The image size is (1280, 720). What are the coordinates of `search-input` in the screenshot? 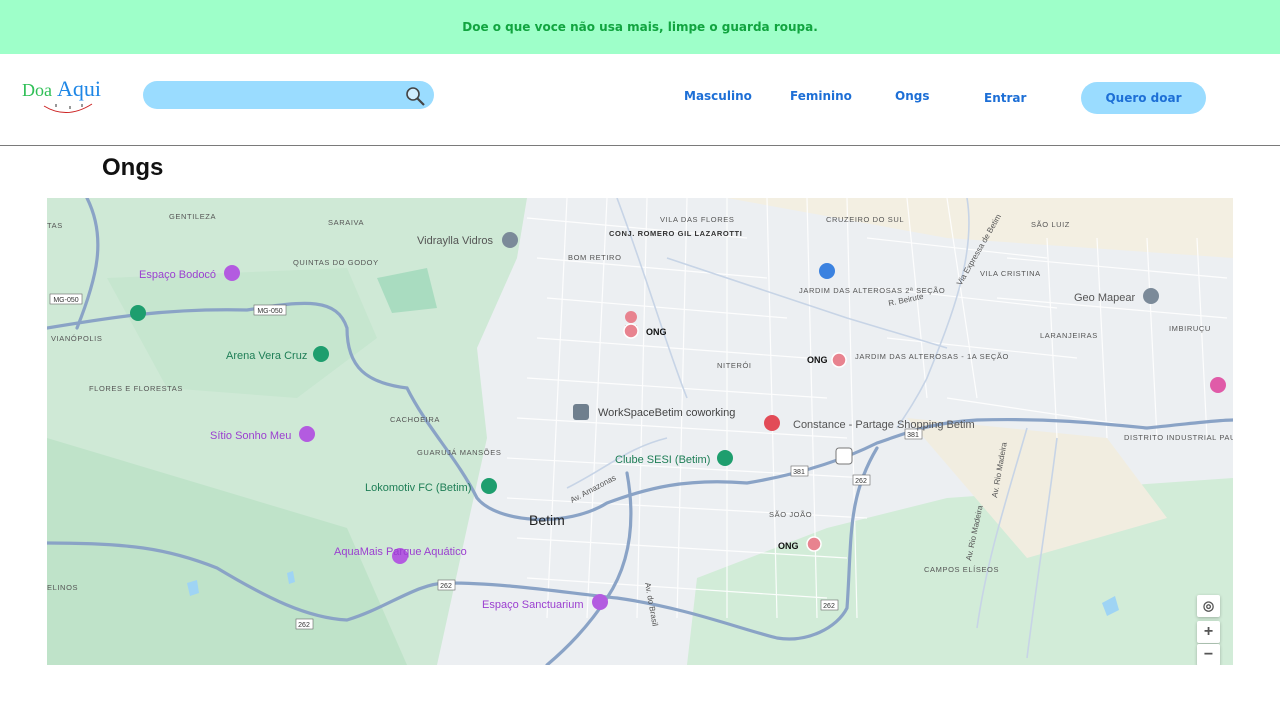 It's located at (288, 95).